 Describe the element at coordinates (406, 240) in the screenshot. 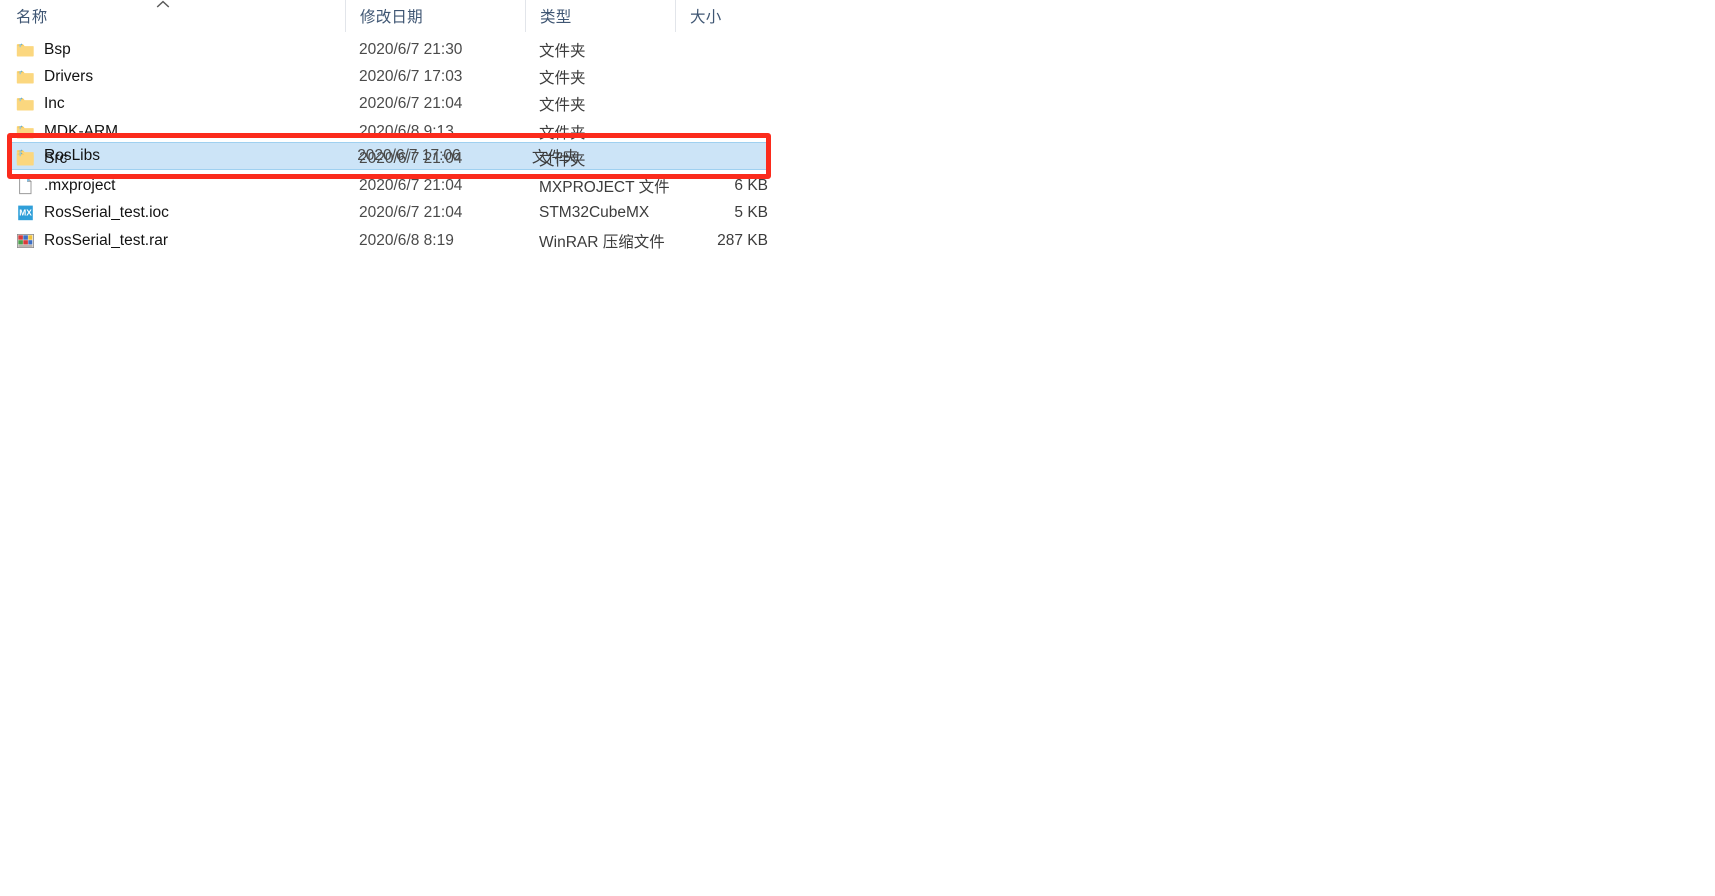

I see `cell-date-modified: 2020/6/8 8:19` at that location.